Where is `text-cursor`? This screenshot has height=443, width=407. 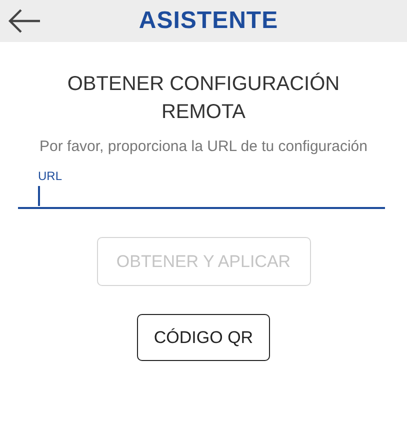 text-cursor is located at coordinates (39, 196).